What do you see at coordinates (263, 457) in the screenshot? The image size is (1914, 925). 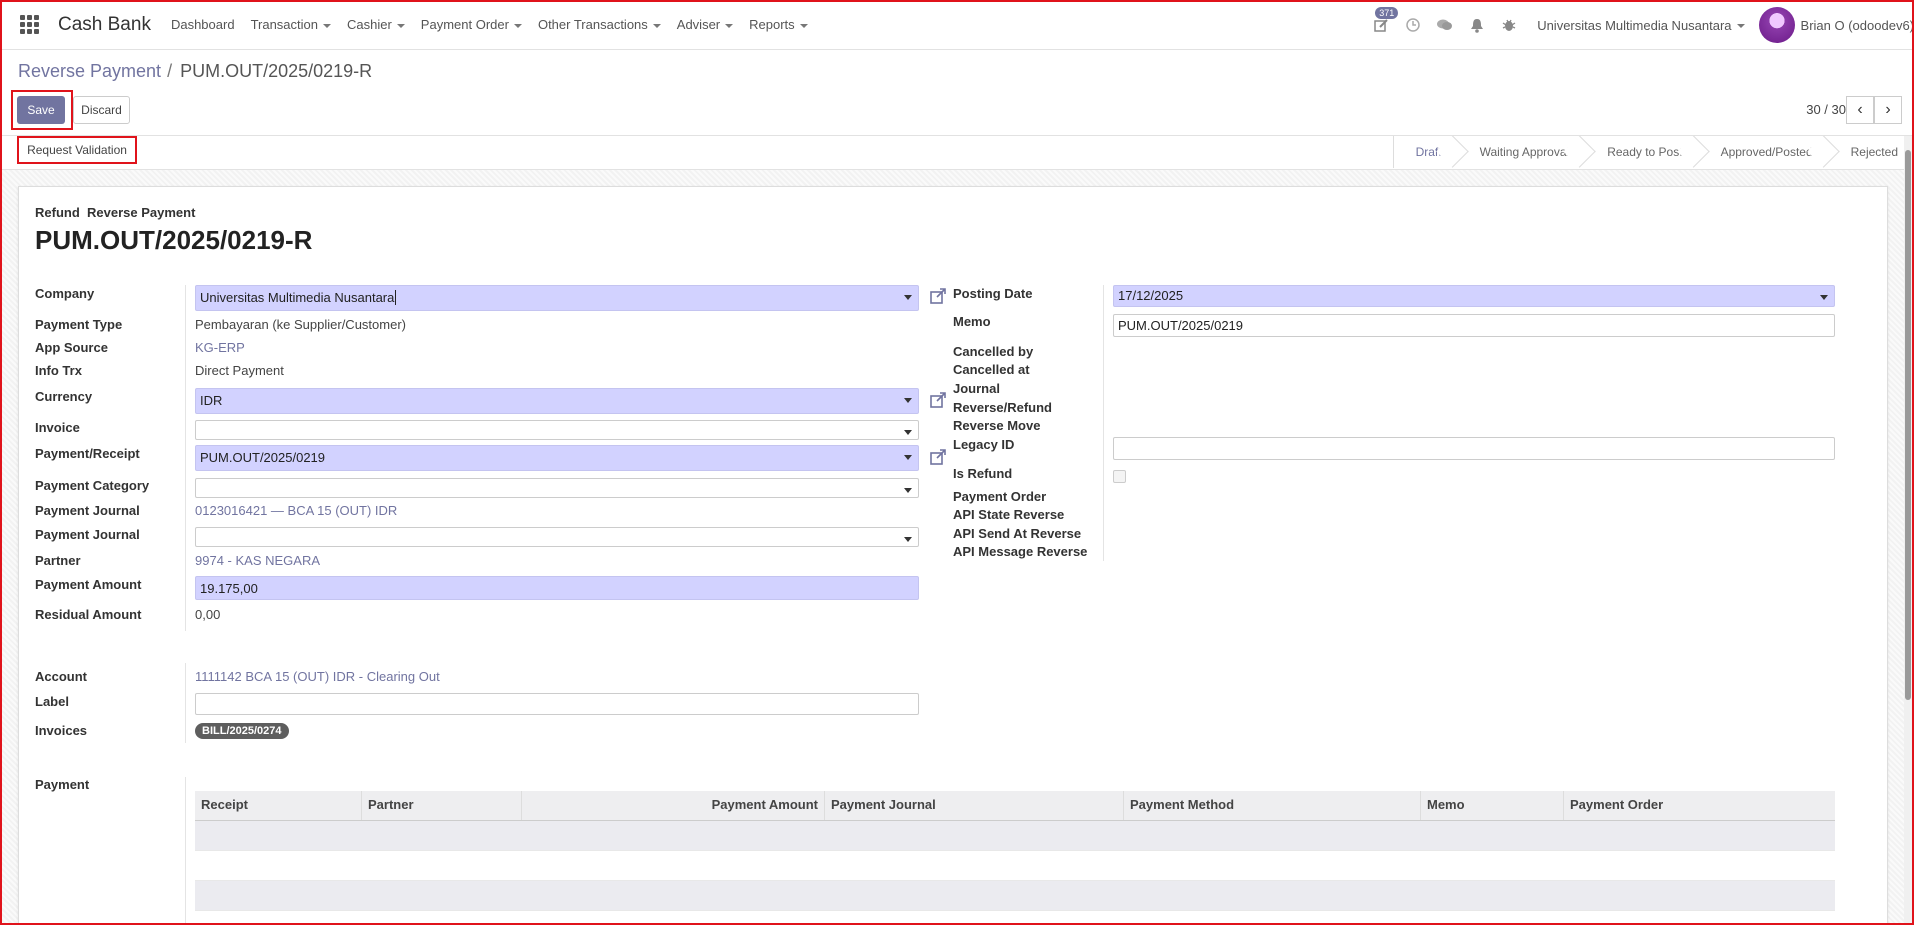 I see `payment-receipt-value: PUM.OUT/2025/0219` at bounding box center [263, 457].